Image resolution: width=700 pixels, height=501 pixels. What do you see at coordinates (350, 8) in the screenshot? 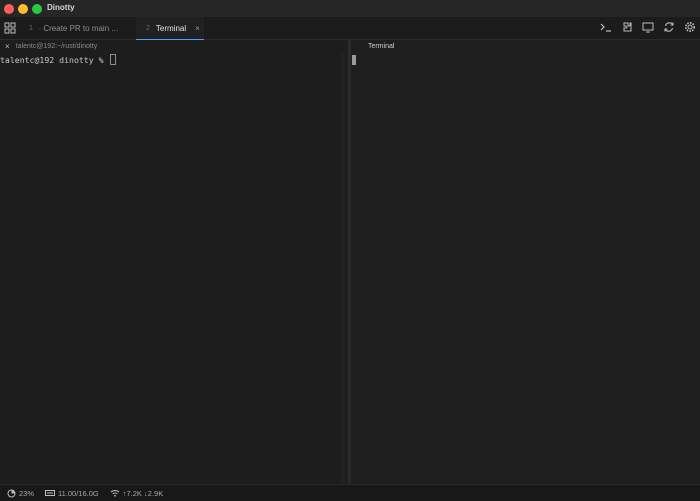
I see `title-bar: Dinotty` at bounding box center [350, 8].